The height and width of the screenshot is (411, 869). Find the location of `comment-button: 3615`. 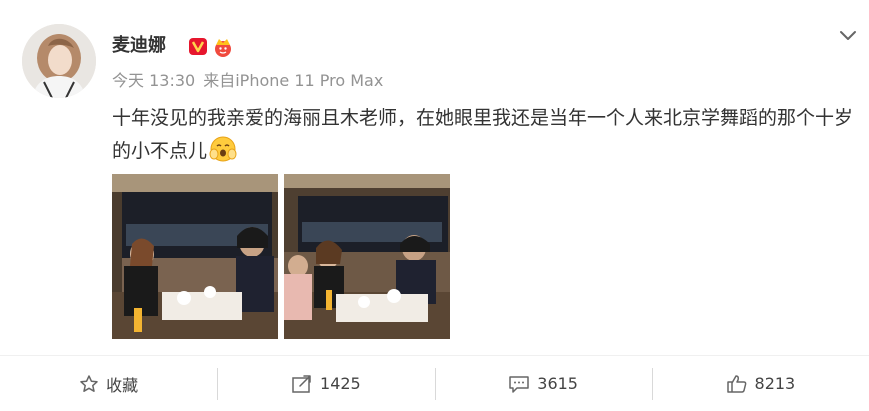

comment-button: 3615 is located at coordinates (543, 383).